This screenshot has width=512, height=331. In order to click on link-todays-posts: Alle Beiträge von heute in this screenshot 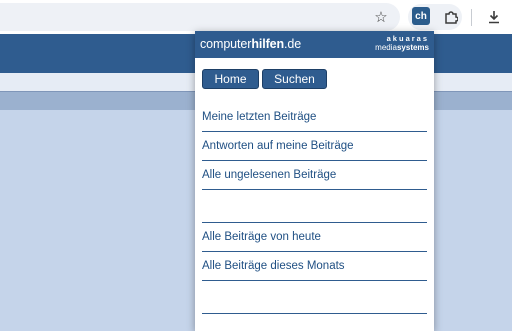, I will do `click(314, 237)`.